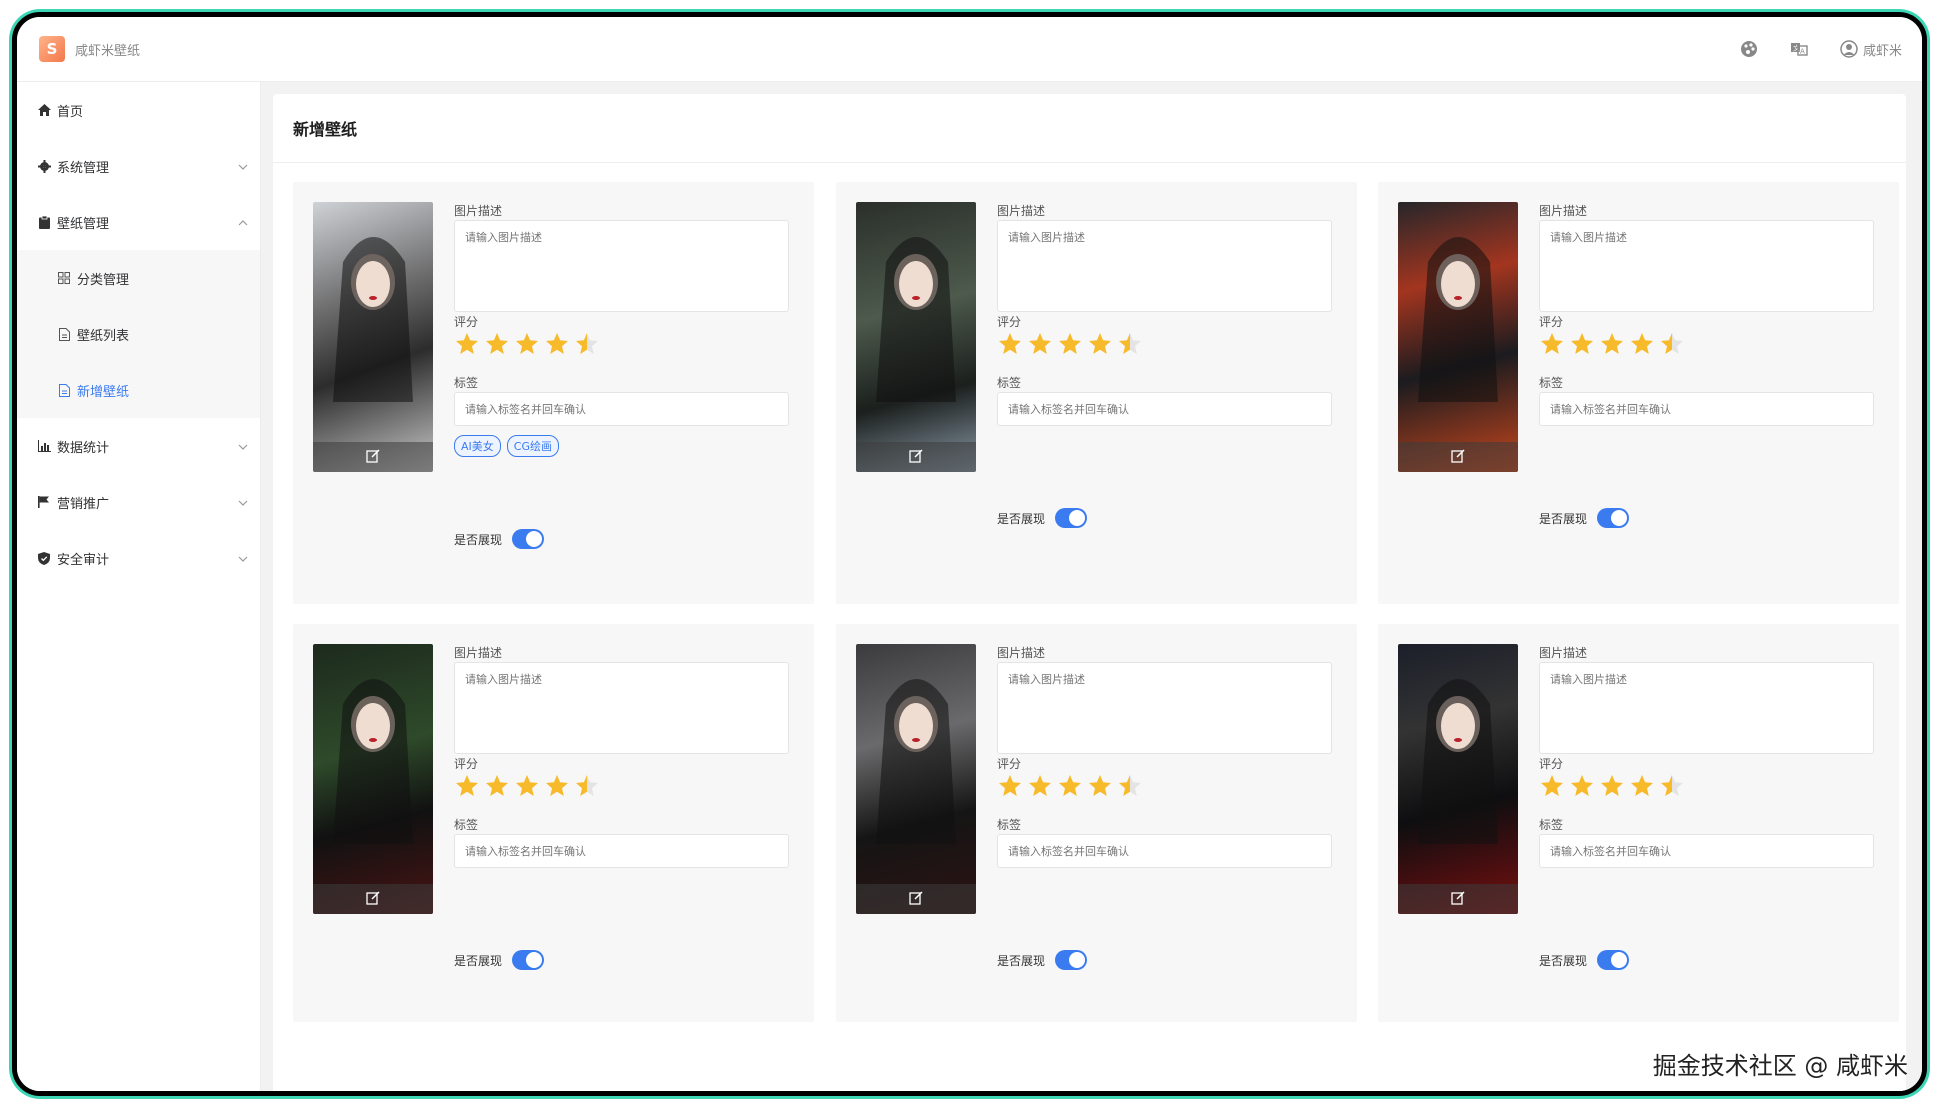 The height and width of the screenshot is (1108, 1943). I want to click on sidebar-item-label: 分类管理, so click(103, 280).